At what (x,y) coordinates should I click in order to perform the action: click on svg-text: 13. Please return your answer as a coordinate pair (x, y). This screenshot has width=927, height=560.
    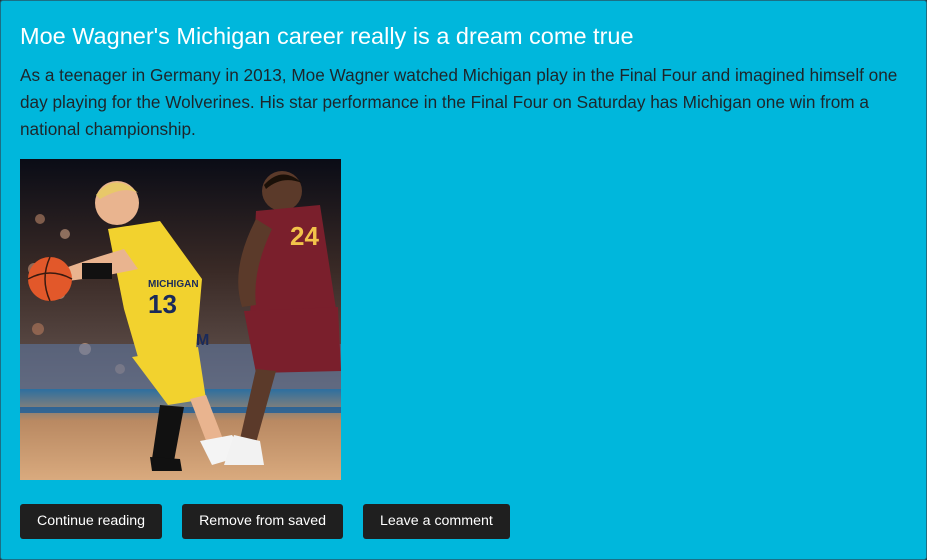
    Looking at the image, I should click on (162, 304).